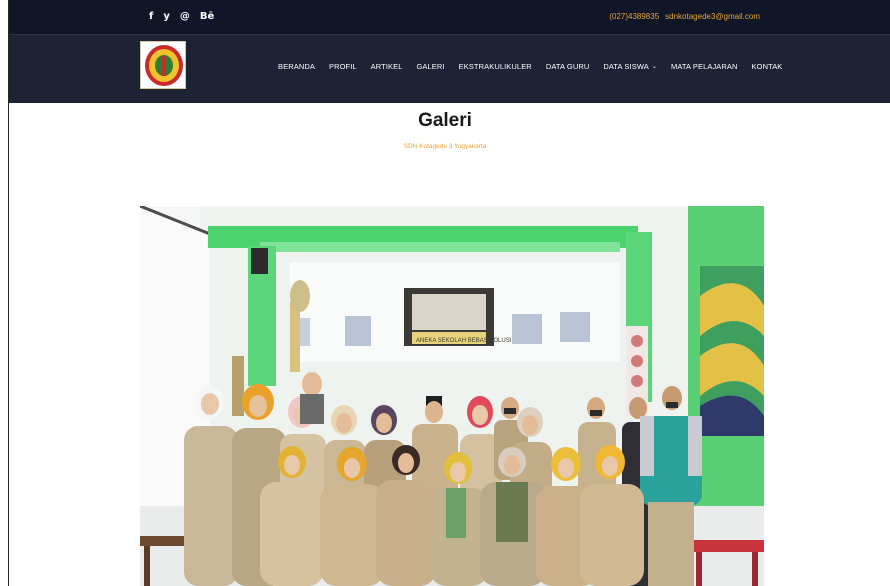 This screenshot has width=890, height=586. I want to click on chevron-down-icon: ⌄, so click(654, 67).